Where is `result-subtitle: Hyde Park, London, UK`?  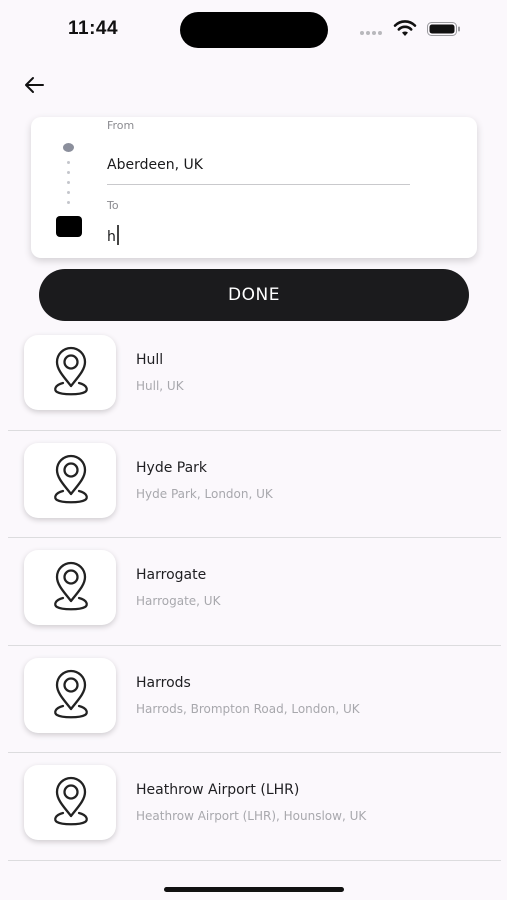
result-subtitle: Hyde Park, London, UK is located at coordinates (204, 493).